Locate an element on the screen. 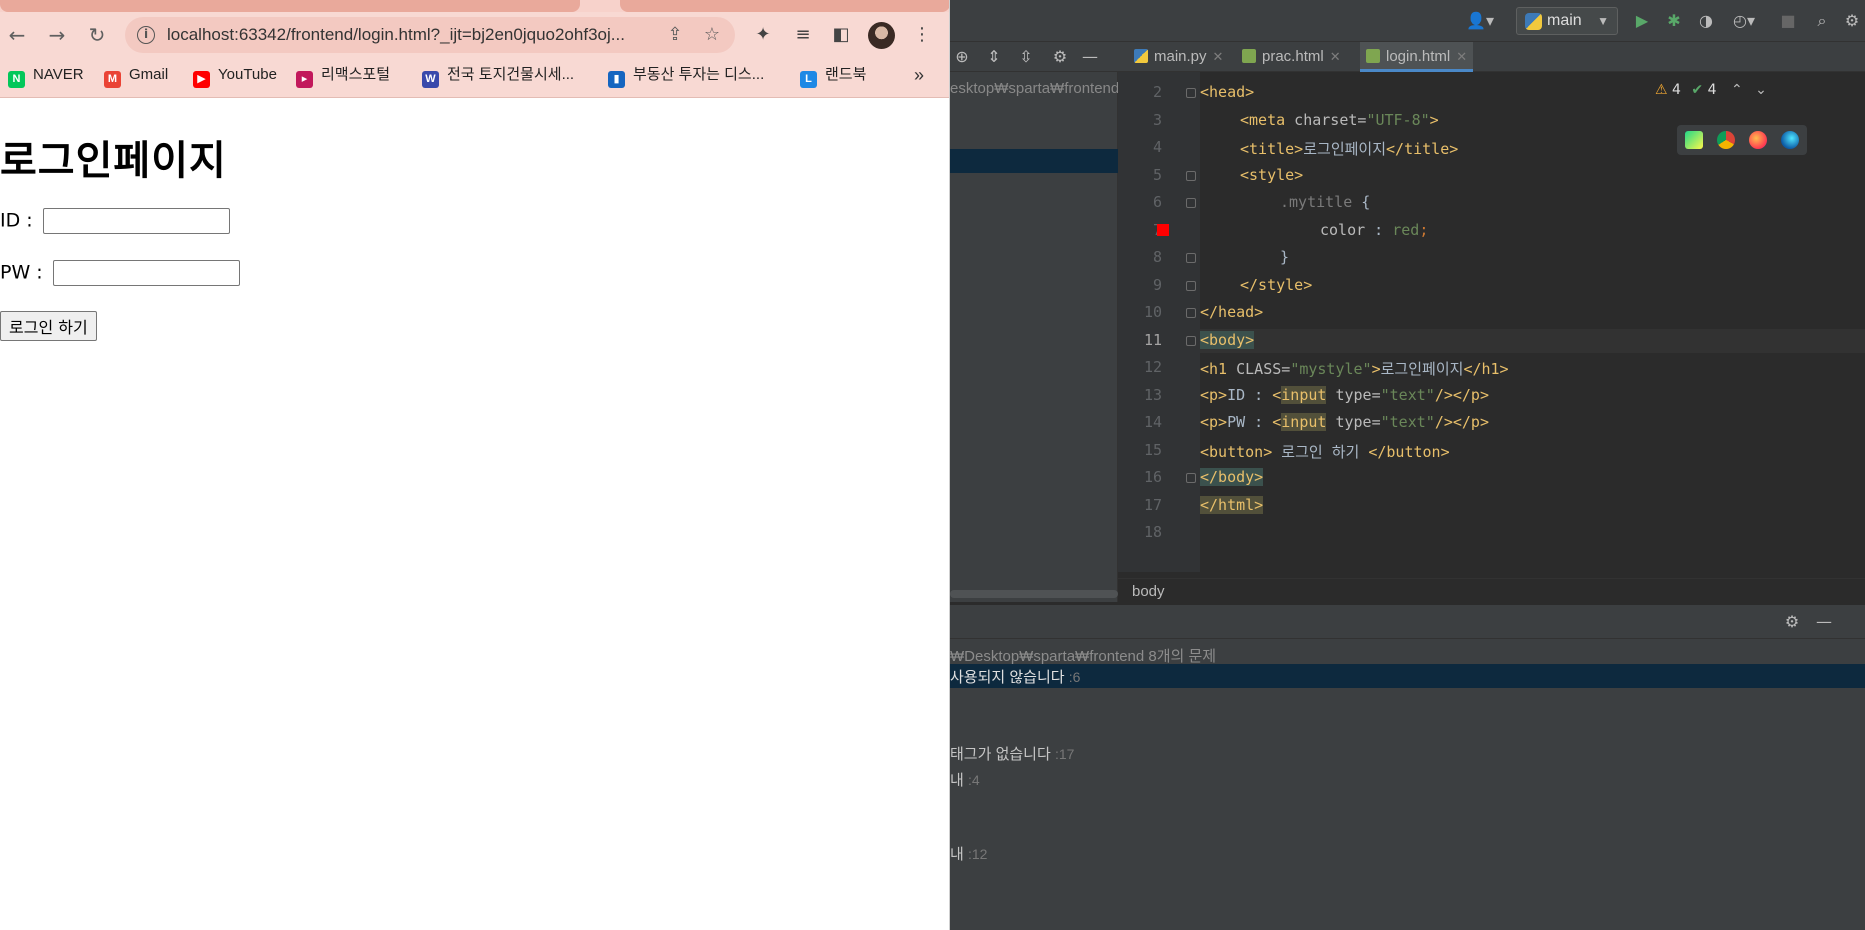  tab-main-py: main.py ✕ is located at coordinates (1178, 57).